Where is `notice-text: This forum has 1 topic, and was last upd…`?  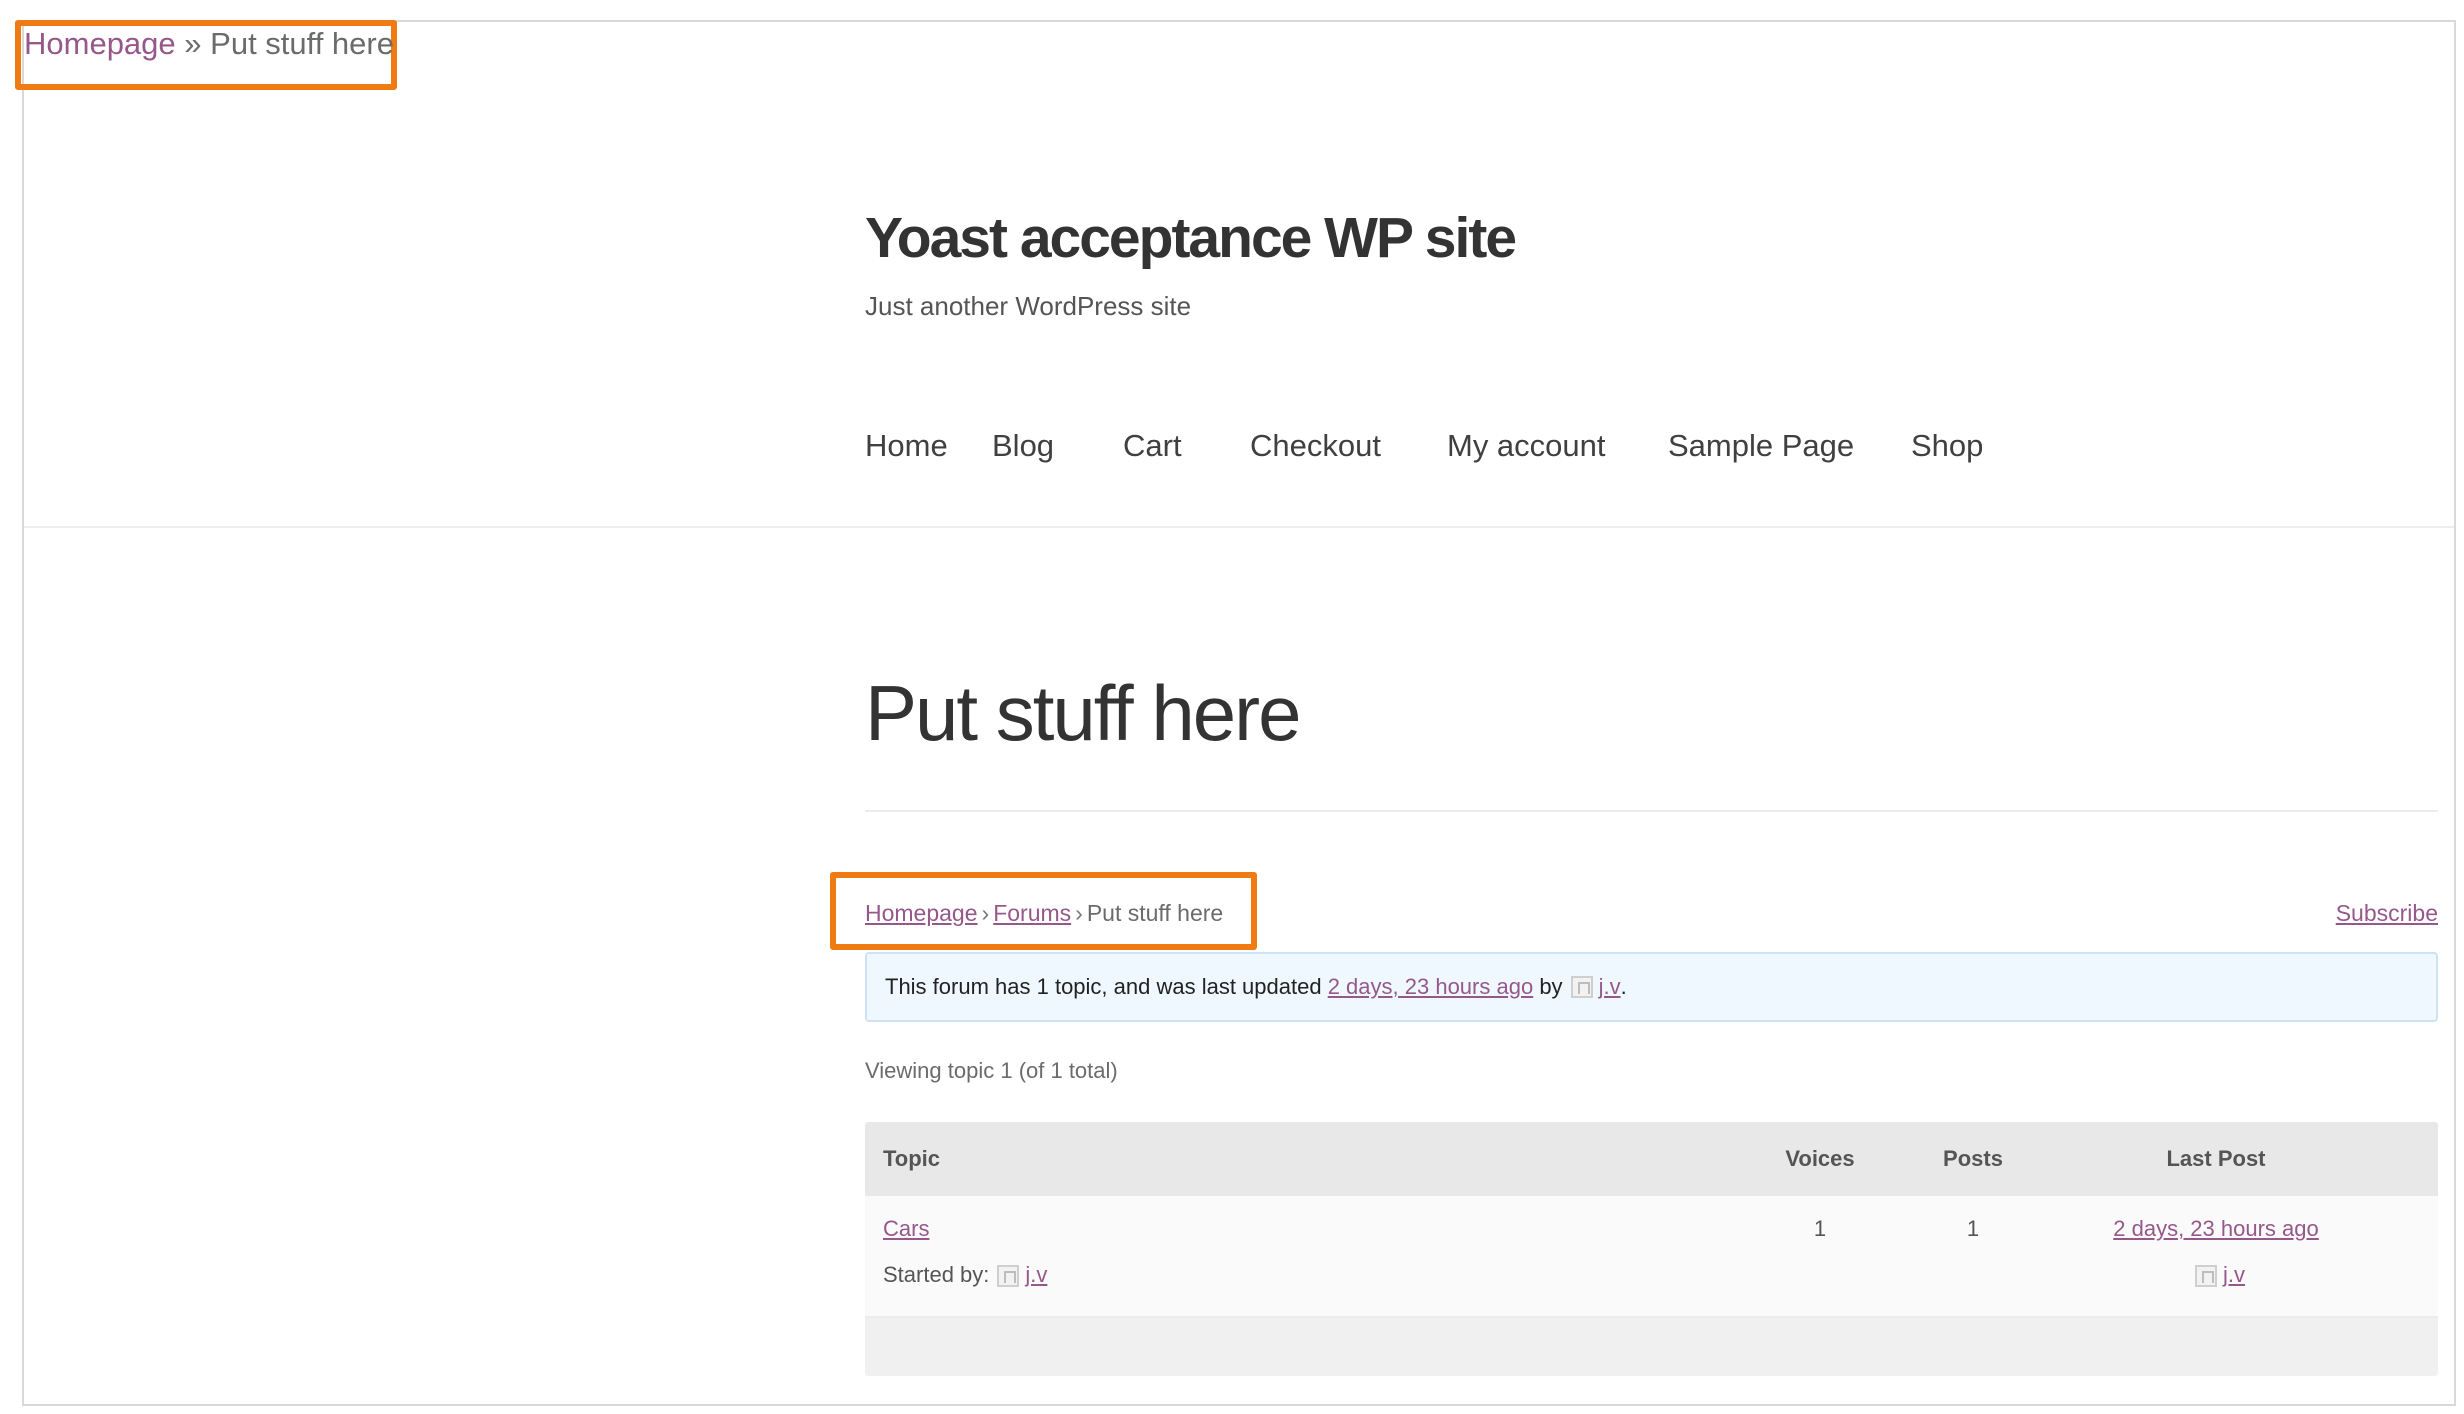
notice-text: This forum has 1 topic, and was last upd… is located at coordinates (1103, 986).